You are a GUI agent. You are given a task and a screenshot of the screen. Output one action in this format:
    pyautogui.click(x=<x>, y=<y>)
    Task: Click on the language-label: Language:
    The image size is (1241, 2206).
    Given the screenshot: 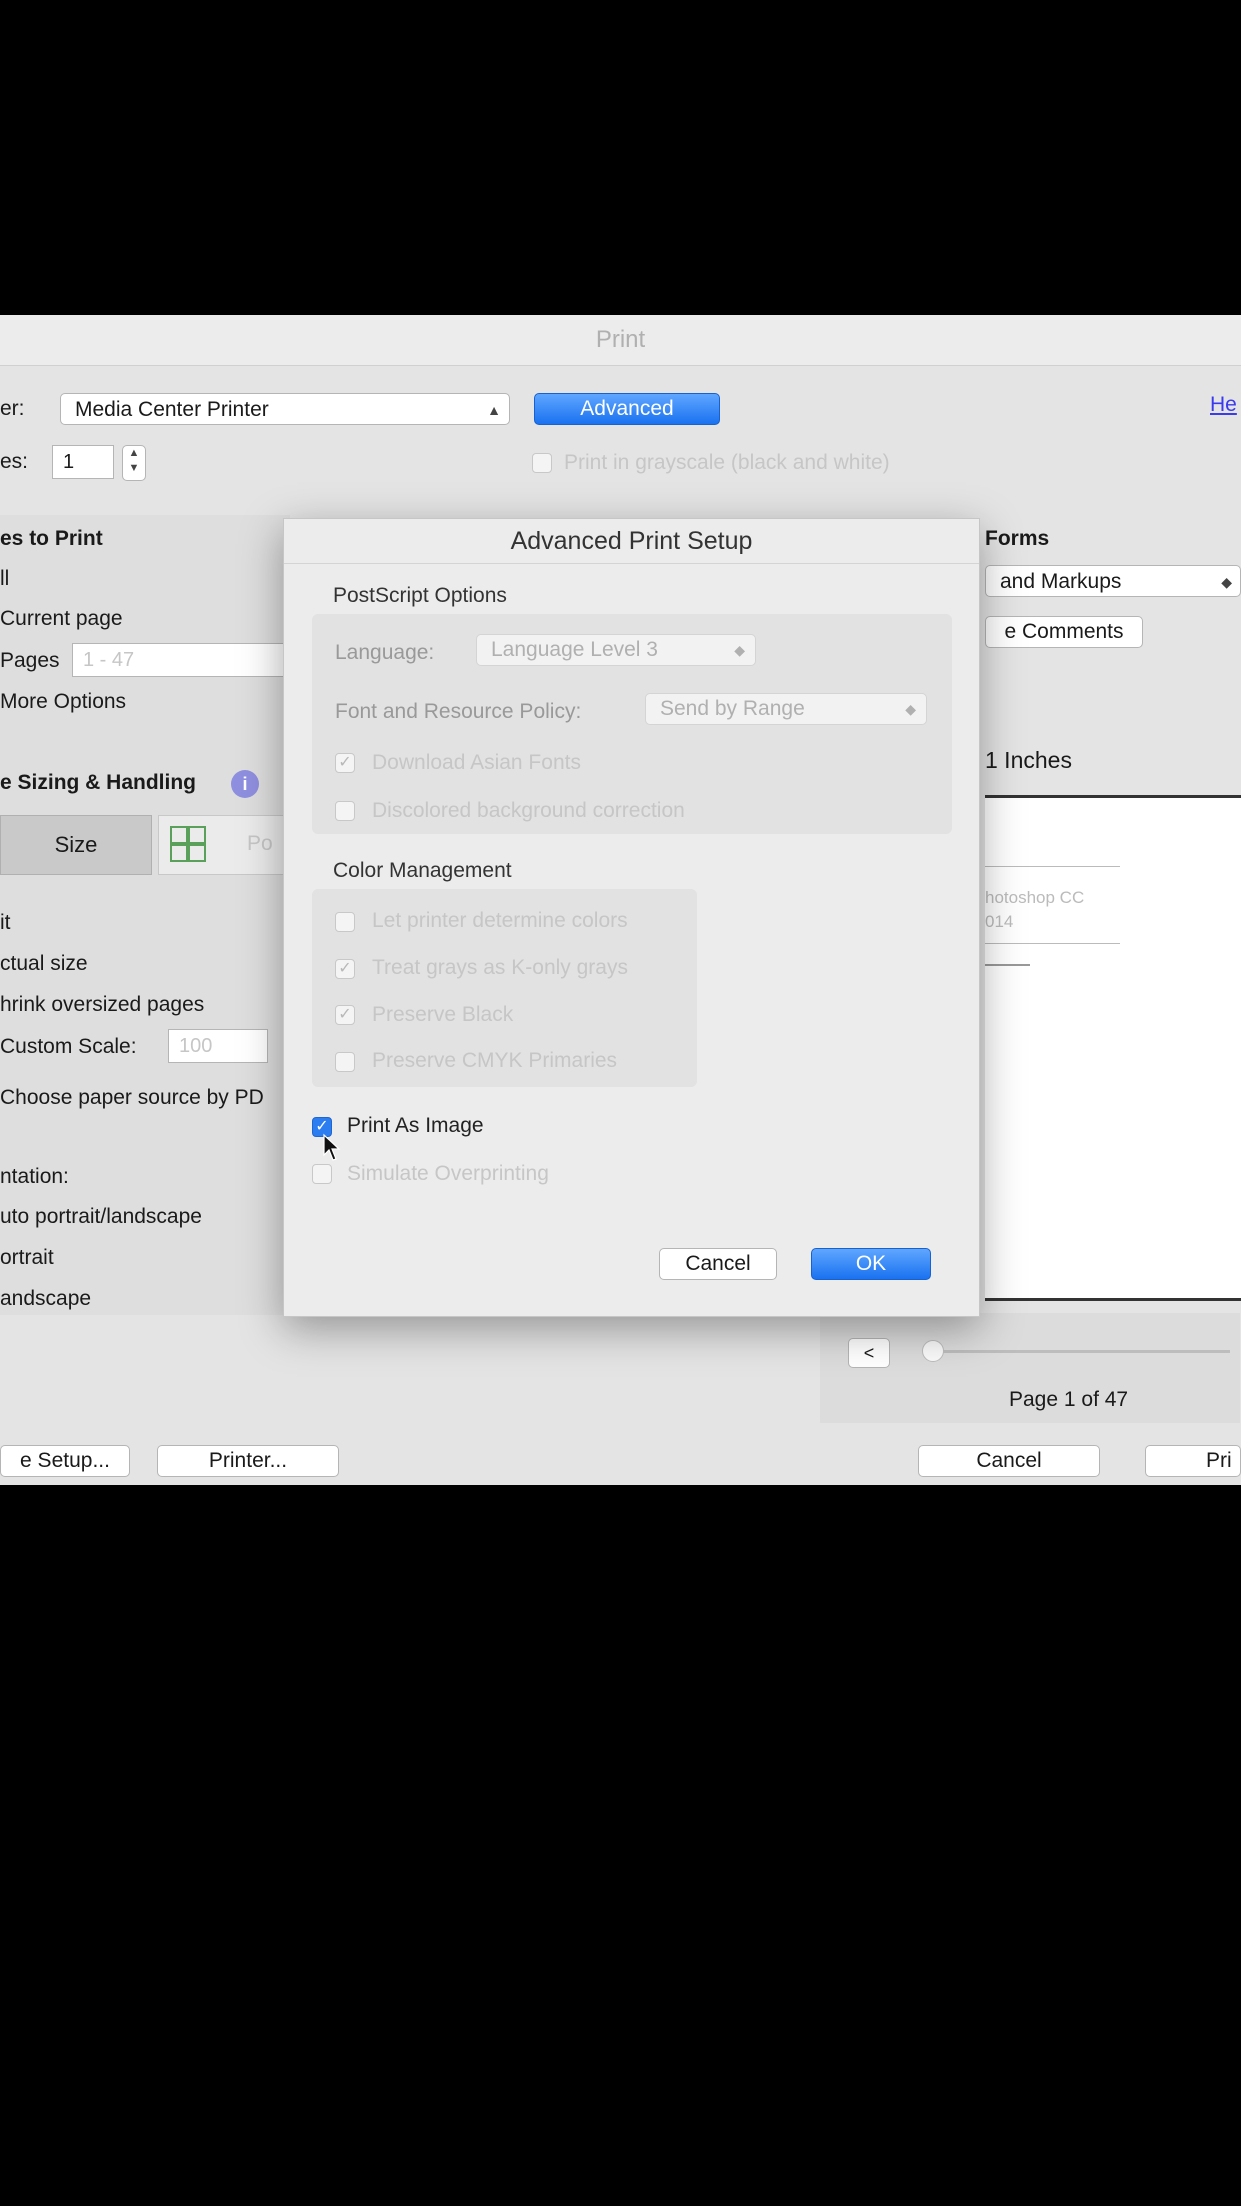 What is the action you would take?
    pyautogui.click(x=385, y=652)
    